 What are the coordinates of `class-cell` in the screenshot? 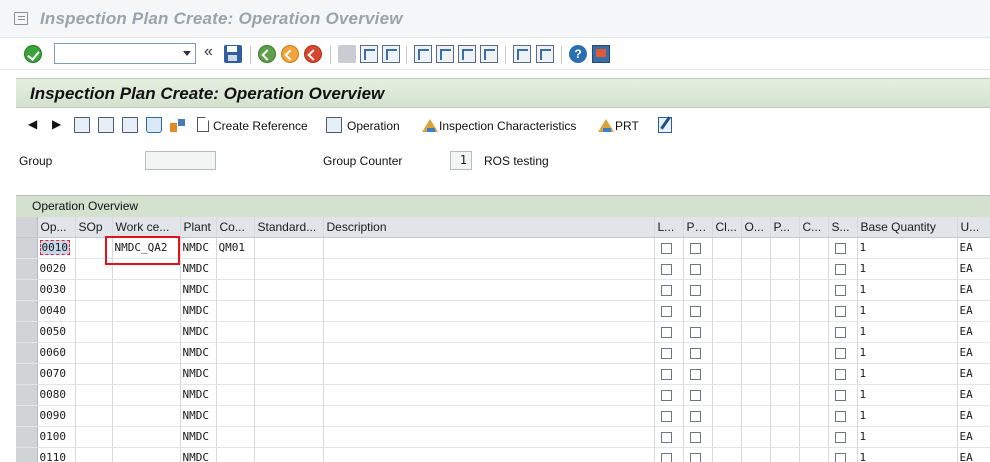 It's located at (727, 311).